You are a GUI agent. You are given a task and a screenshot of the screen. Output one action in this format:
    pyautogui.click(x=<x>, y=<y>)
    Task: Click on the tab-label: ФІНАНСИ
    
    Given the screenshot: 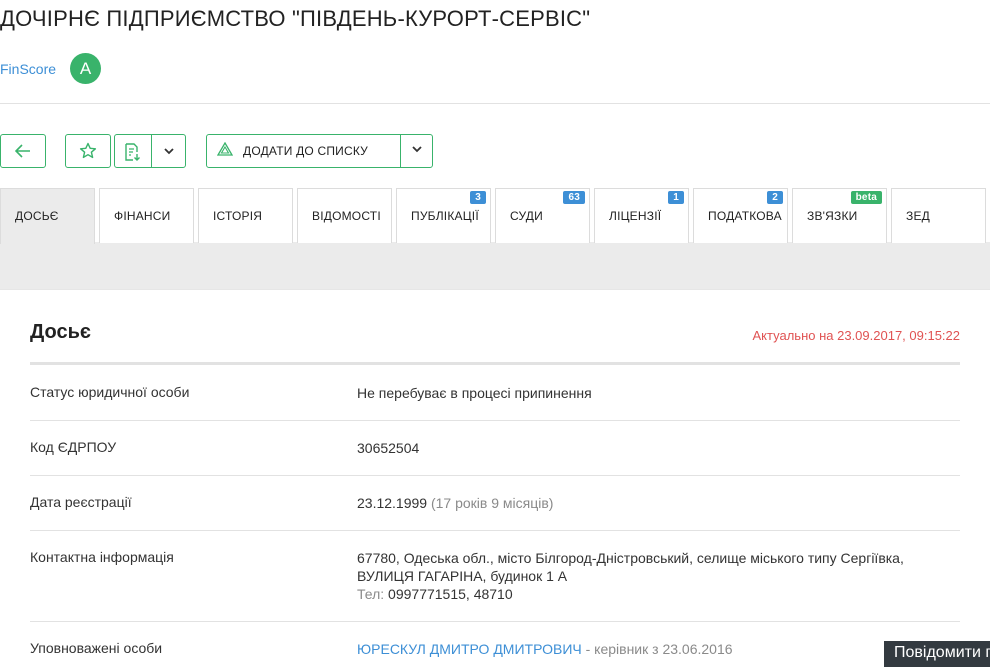 What is the action you would take?
    pyautogui.click(x=142, y=216)
    